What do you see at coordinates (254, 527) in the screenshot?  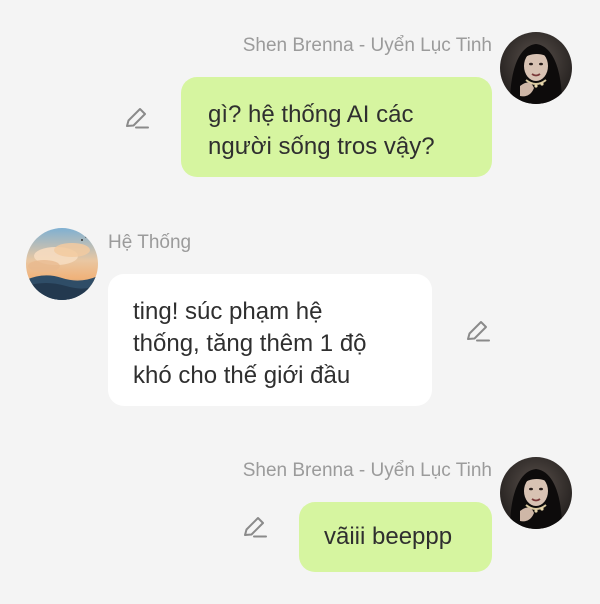 I see `edit-icon` at bounding box center [254, 527].